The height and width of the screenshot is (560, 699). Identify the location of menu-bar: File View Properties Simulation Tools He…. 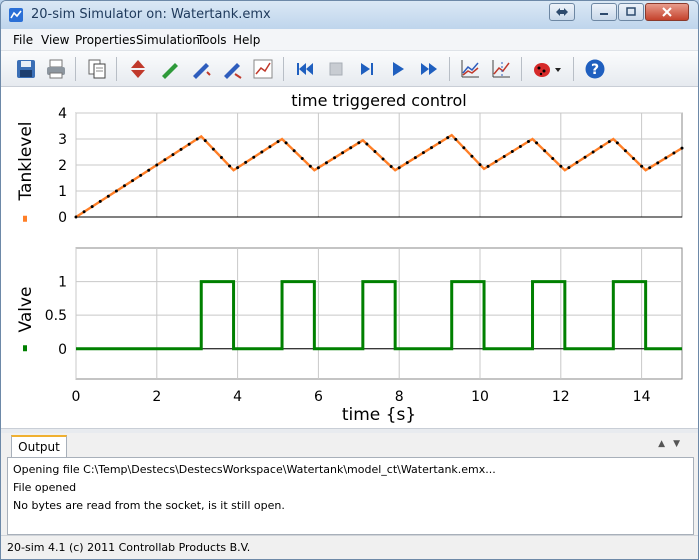
(349, 40).